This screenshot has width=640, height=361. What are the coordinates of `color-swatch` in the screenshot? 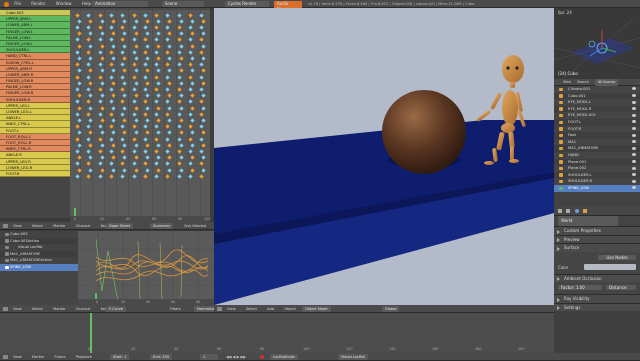 It's located at (610, 266).